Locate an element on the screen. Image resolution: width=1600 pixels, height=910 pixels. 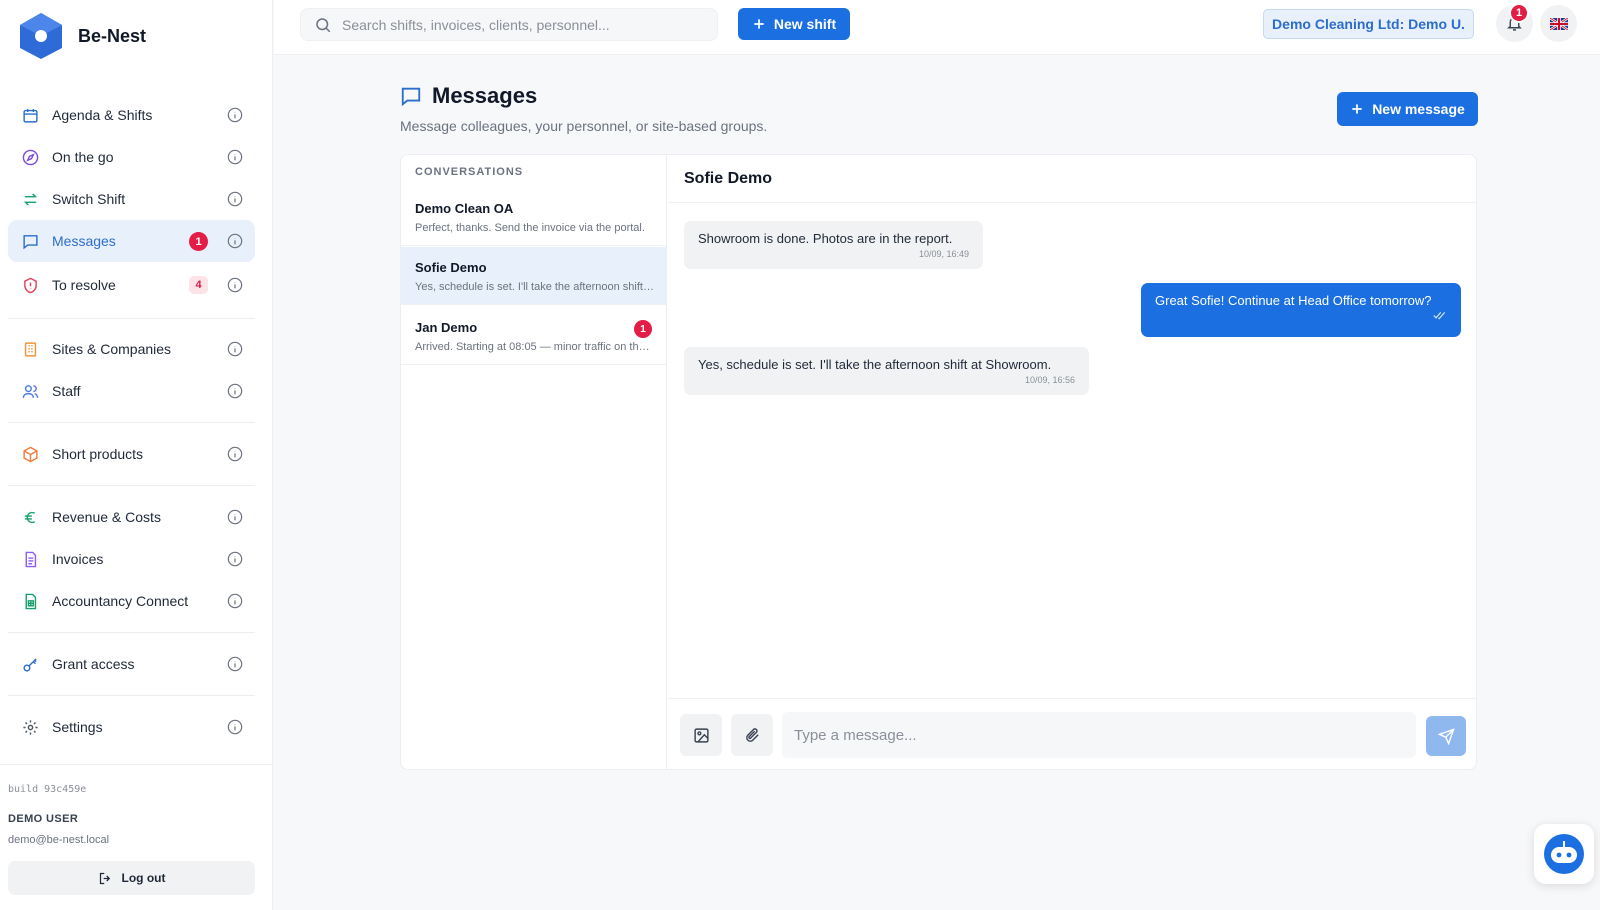
new-shift-button: New shift is located at coordinates (794, 24).